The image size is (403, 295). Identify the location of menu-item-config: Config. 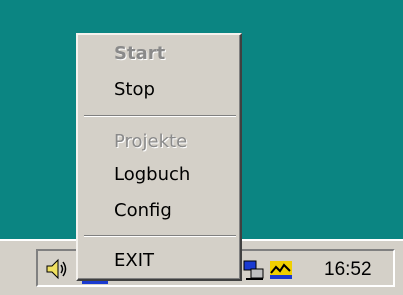
(143, 210).